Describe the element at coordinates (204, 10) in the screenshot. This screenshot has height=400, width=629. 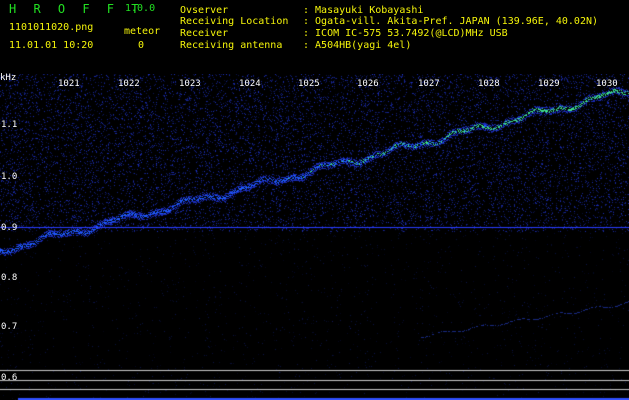
I see `observer-label: Ovserver` at that location.